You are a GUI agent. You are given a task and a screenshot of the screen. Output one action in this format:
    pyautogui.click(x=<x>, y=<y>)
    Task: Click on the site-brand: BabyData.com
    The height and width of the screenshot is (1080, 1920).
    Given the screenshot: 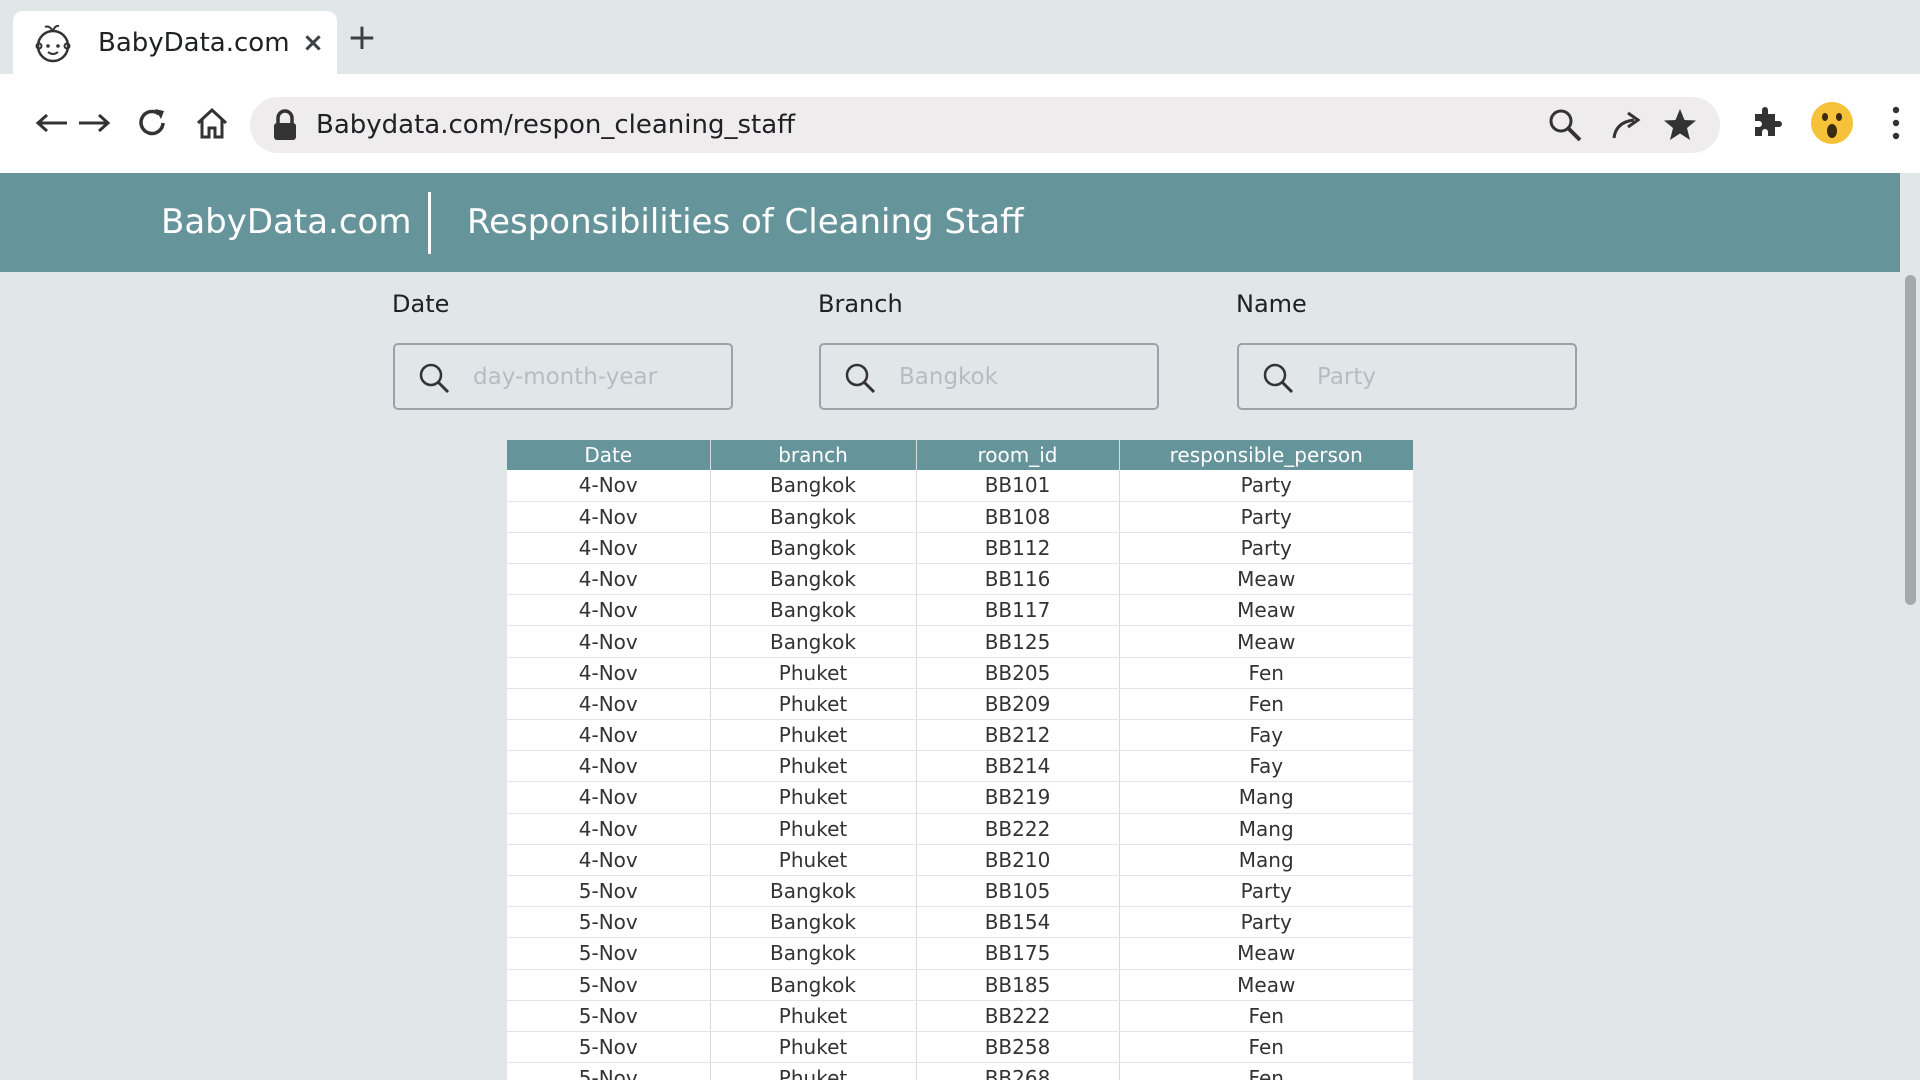 What is the action you would take?
    pyautogui.click(x=286, y=222)
    